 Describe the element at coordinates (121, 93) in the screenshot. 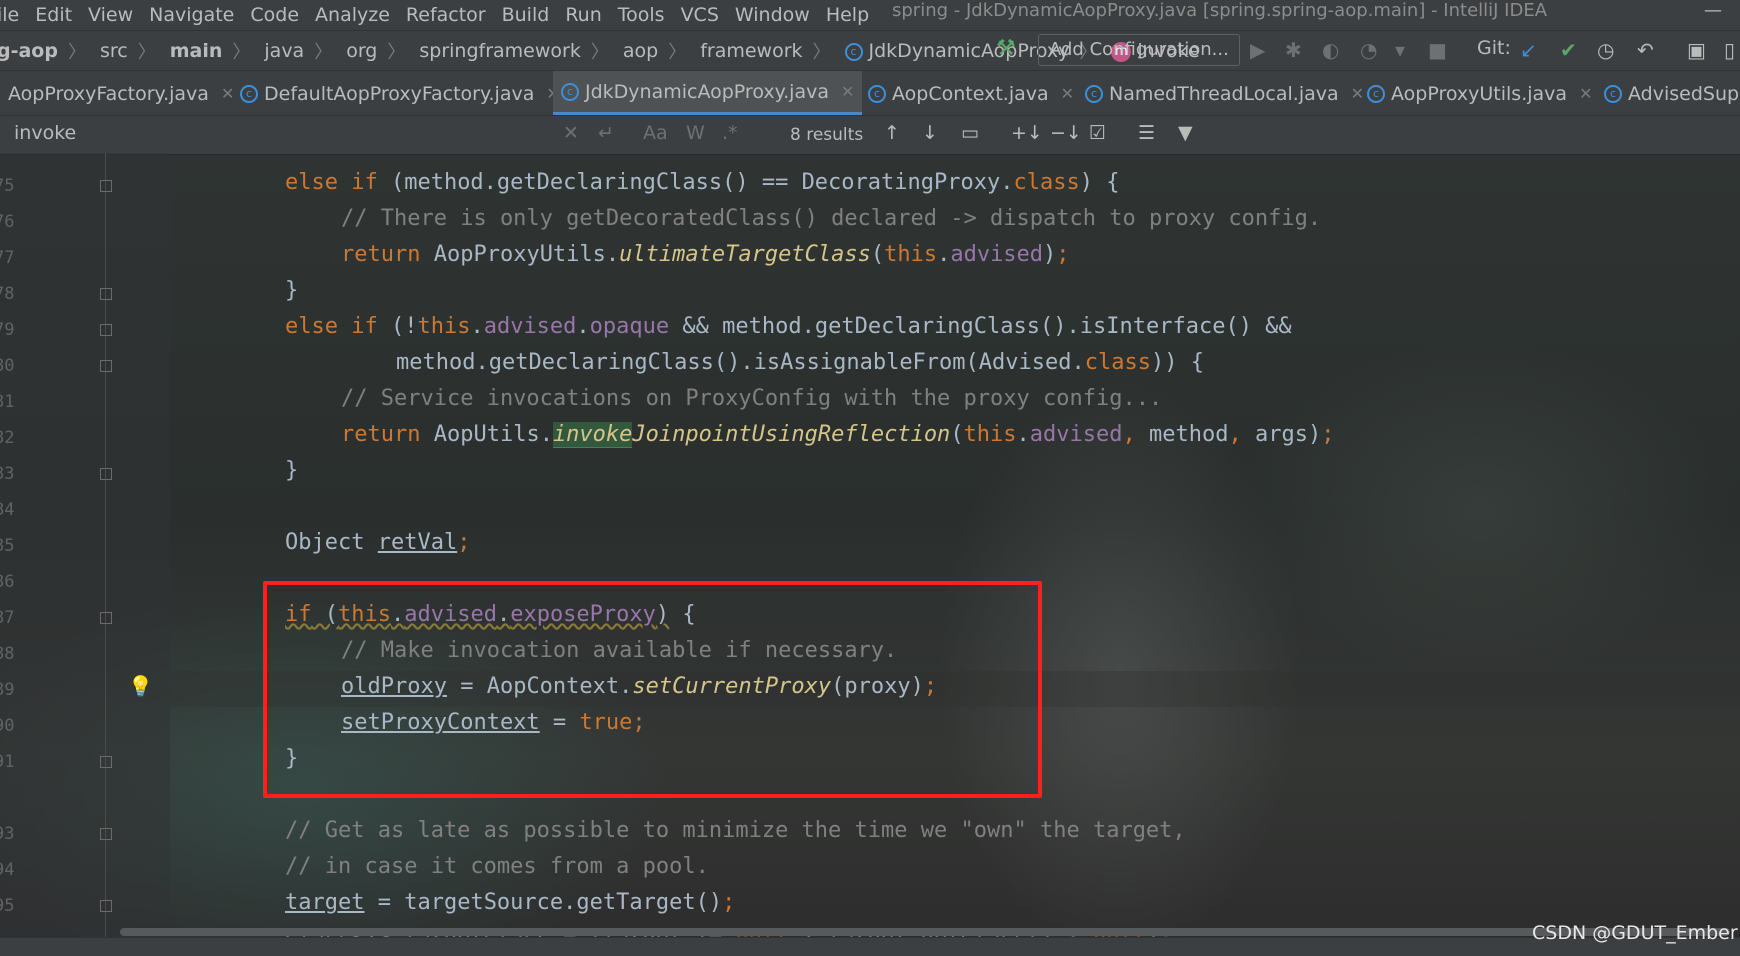

I see `tab-aopproxyfactory: AopProxyFactory.java ✕` at that location.